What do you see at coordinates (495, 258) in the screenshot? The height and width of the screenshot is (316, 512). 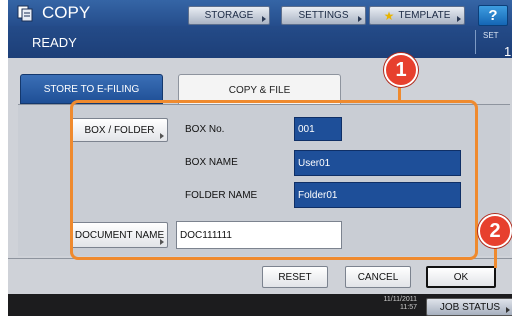 I see `callout-leader` at bounding box center [495, 258].